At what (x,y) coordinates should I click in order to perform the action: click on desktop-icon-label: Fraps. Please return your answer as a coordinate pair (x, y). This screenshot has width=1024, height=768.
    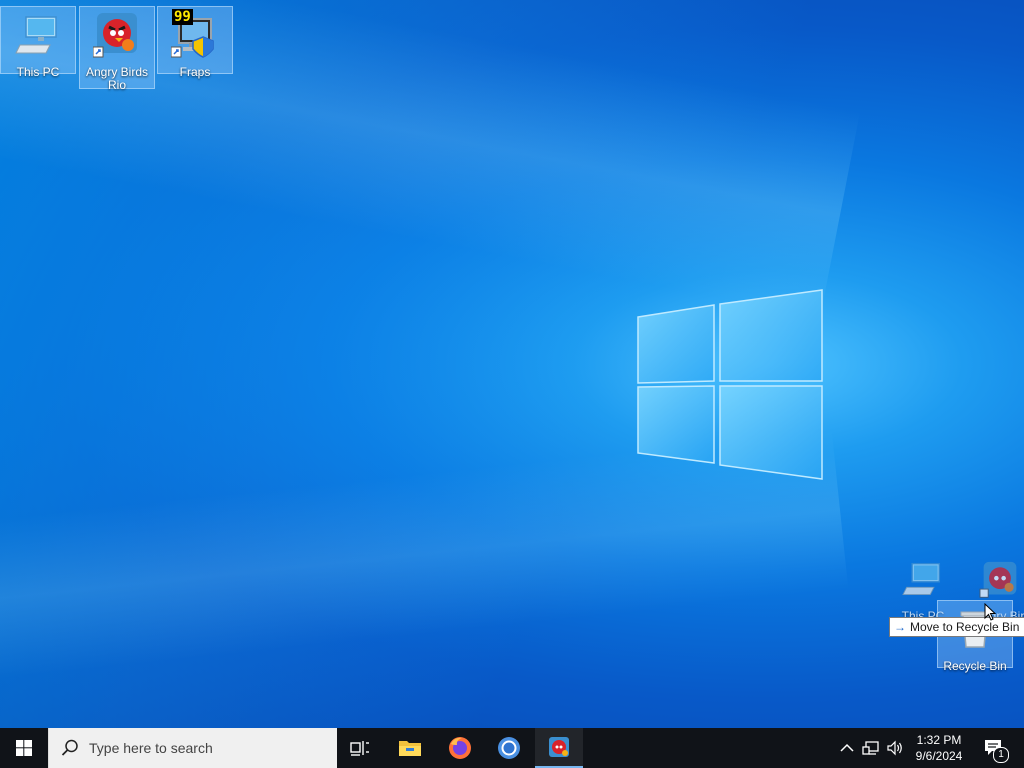
    Looking at the image, I should click on (195, 72).